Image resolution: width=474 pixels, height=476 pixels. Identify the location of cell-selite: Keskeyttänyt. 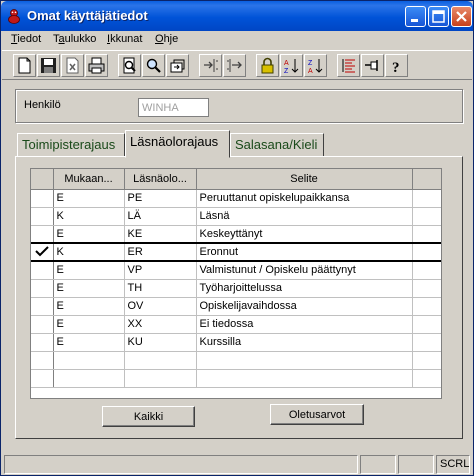
(304, 234).